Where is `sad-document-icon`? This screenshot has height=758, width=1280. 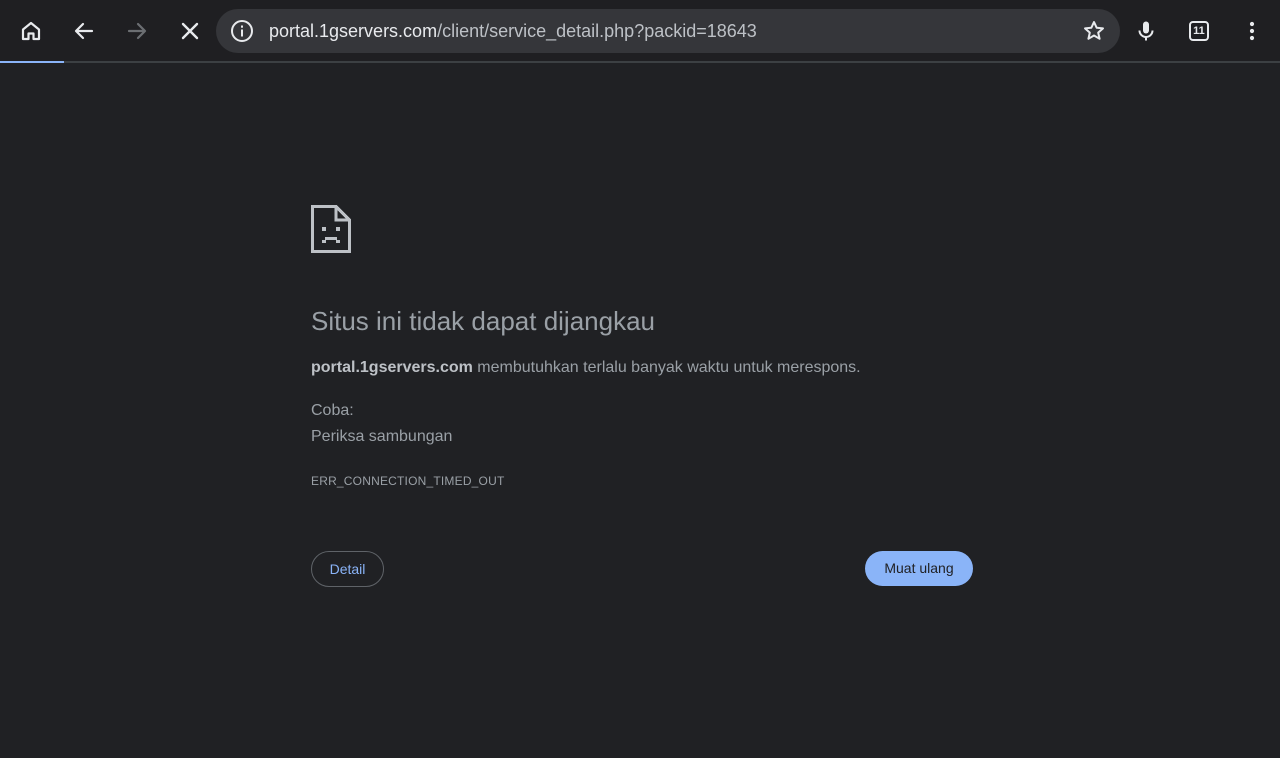
sad-document-icon is located at coordinates (331, 229).